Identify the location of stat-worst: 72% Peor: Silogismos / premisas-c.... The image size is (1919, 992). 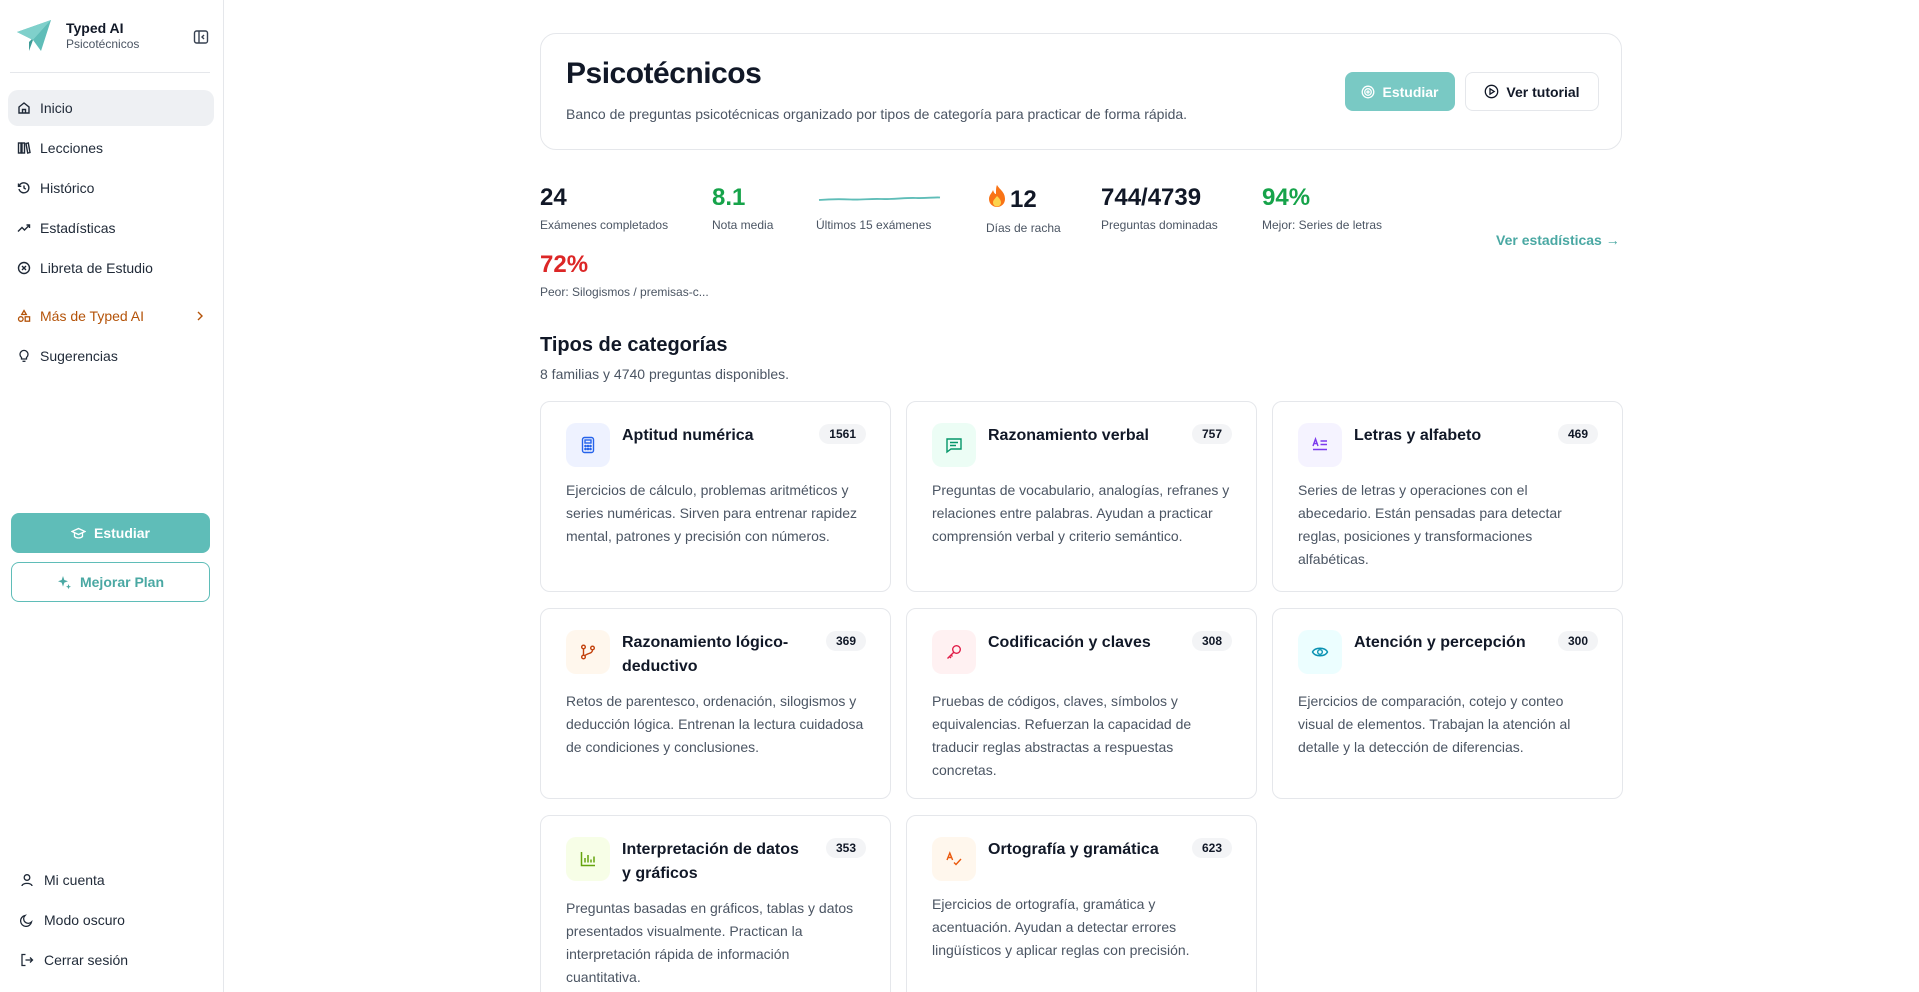
(624, 275).